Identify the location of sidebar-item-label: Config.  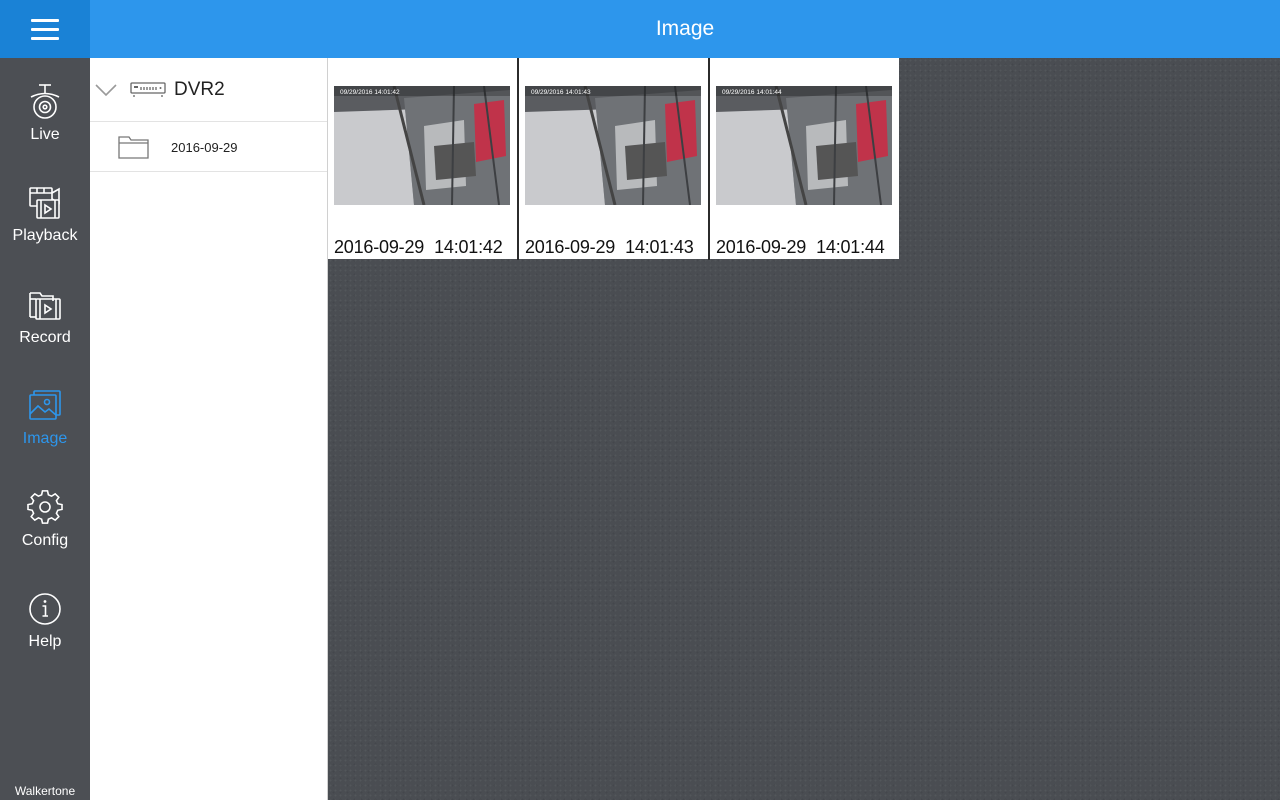
(45, 540).